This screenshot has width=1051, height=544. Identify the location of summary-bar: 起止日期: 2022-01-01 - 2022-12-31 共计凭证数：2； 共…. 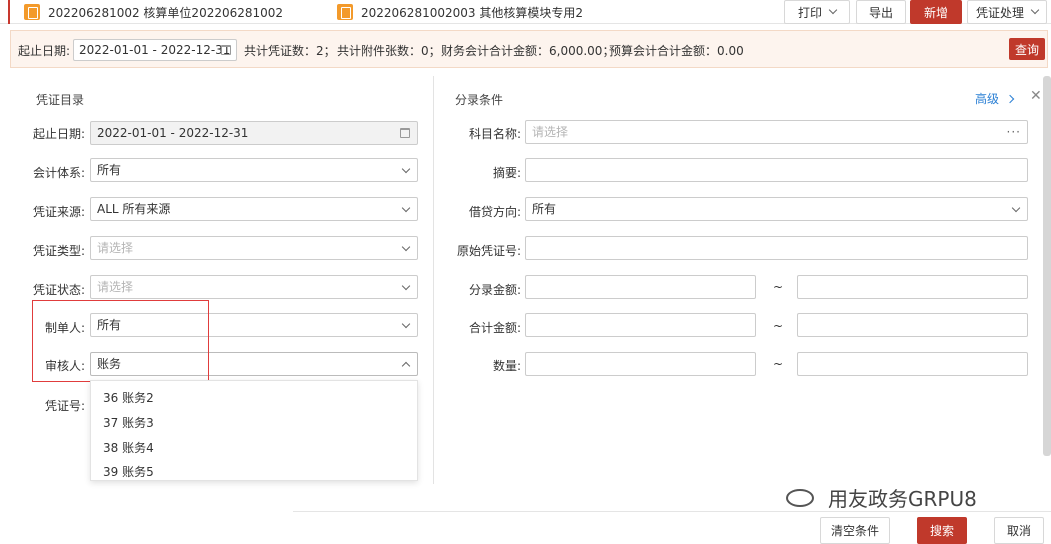
(529, 49).